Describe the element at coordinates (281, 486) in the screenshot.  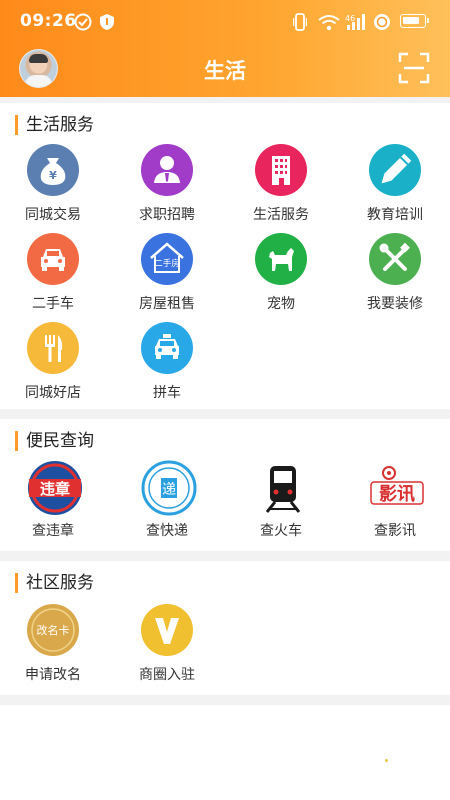
I see `train-icon` at that location.